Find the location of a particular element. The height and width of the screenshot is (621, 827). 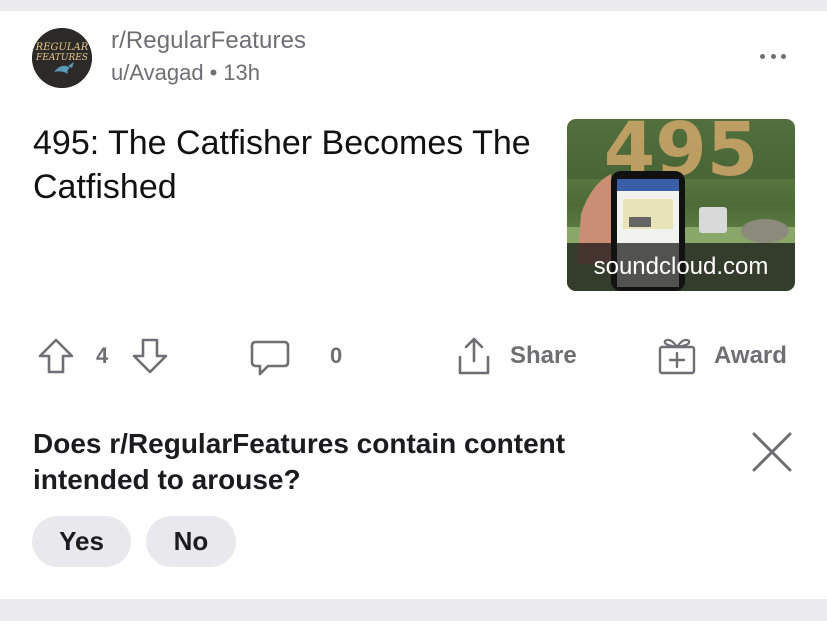

post-title: 495: The Catfisher Becomes The Catfished is located at coordinates (293, 165).